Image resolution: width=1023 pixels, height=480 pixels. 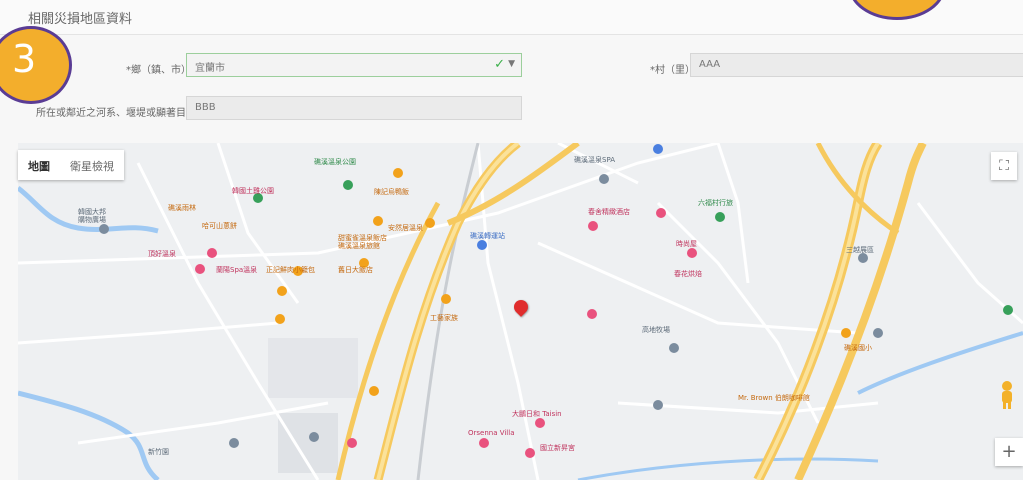 What do you see at coordinates (354, 65) in the screenshot?
I see `county-select: 宜蘭市 ✓ ▼` at bounding box center [354, 65].